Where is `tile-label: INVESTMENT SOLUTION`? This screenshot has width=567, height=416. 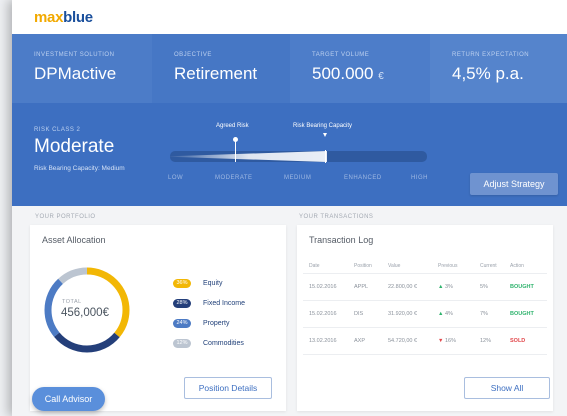 tile-label: INVESTMENT SOLUTION is located at coordinates (74, 55).